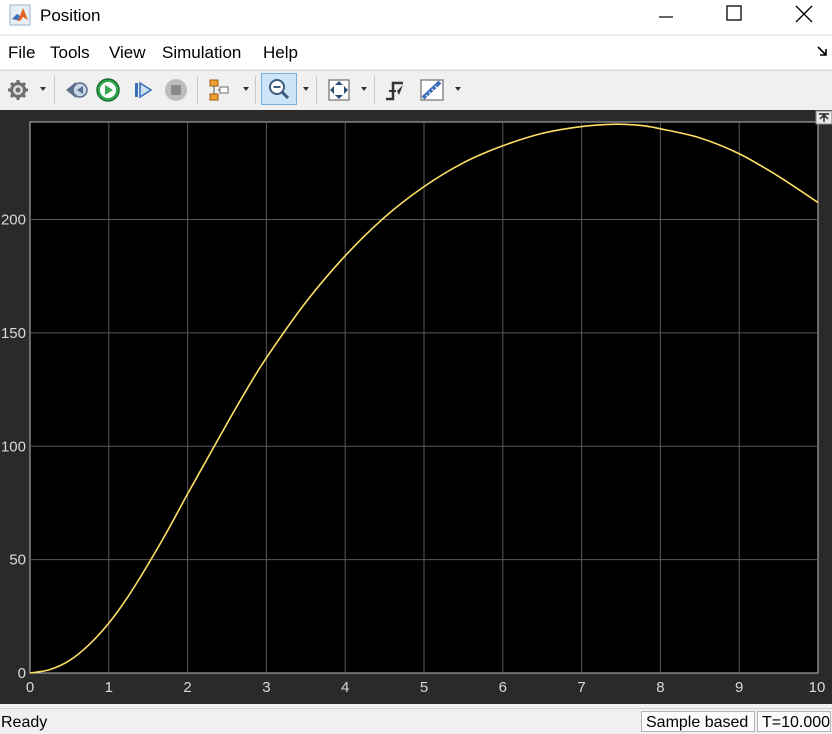  Describe the element at coordinates (396, 90) in the screenshot. I see `triggers-icon` at that location.